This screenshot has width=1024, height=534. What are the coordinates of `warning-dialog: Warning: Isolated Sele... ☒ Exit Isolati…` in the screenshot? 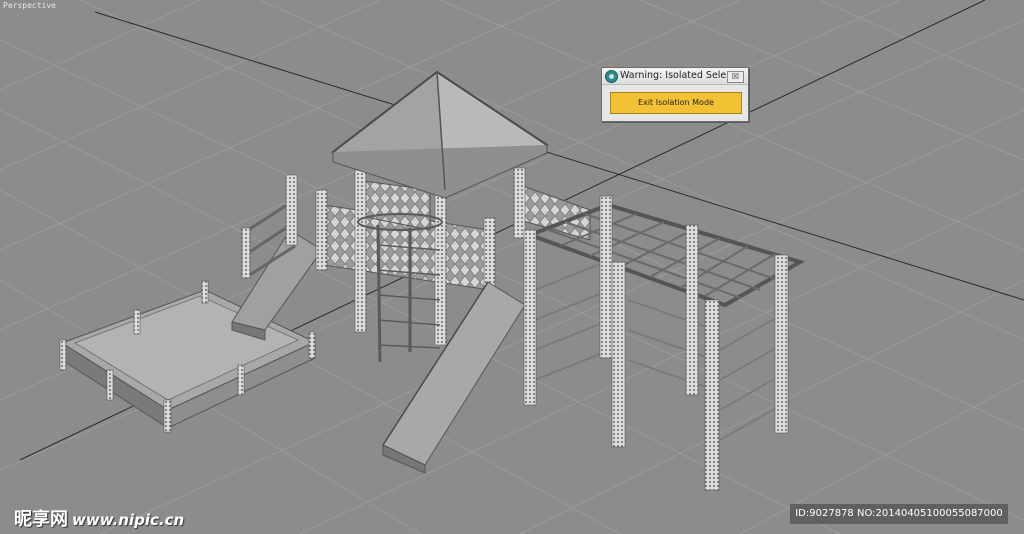 It's located at (675, 94).